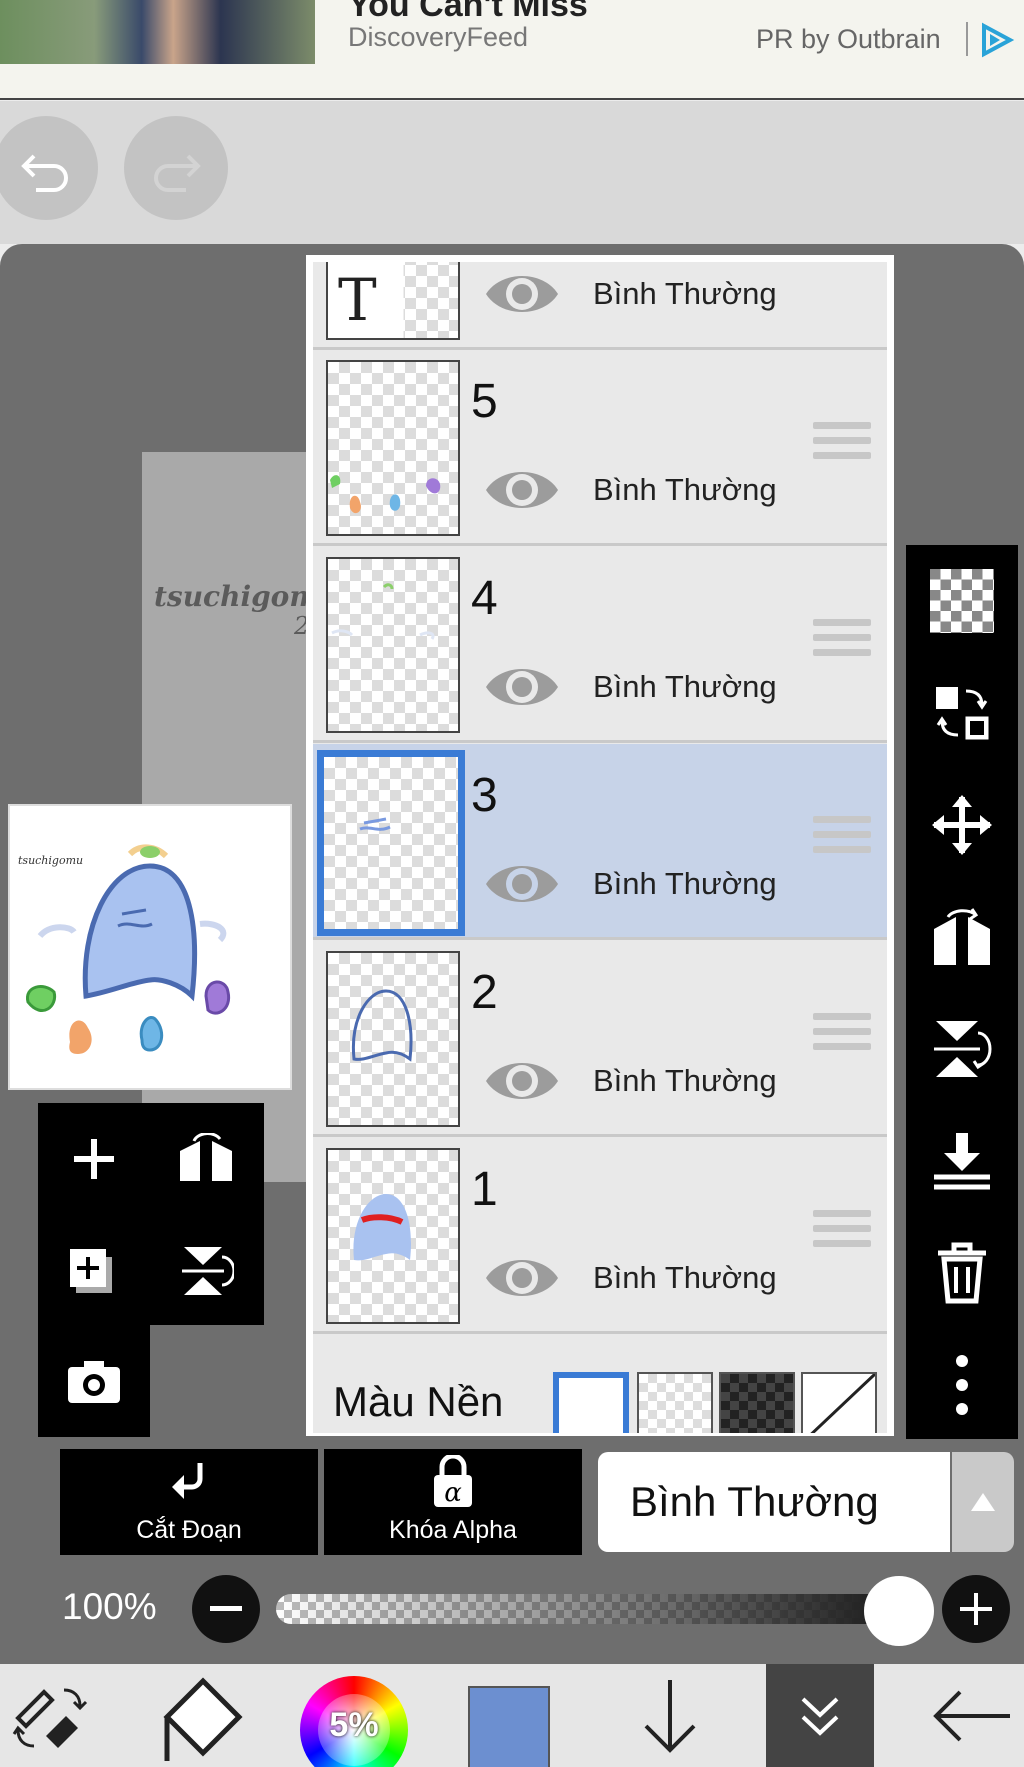 The image size is (1024, 1767). I want to click on background-white-swatch, so click(591, 1402).